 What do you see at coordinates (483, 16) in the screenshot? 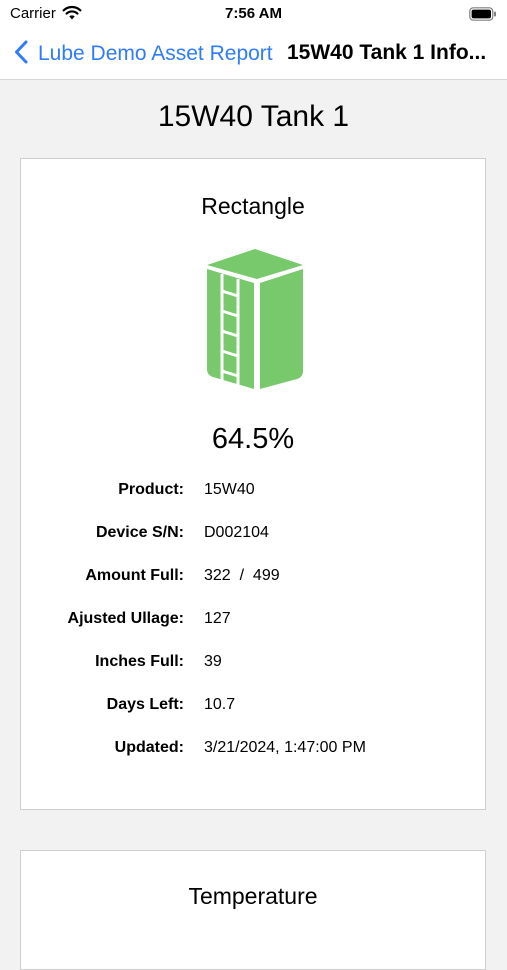
I see `battery-icon` at bounding box center [483, 16].